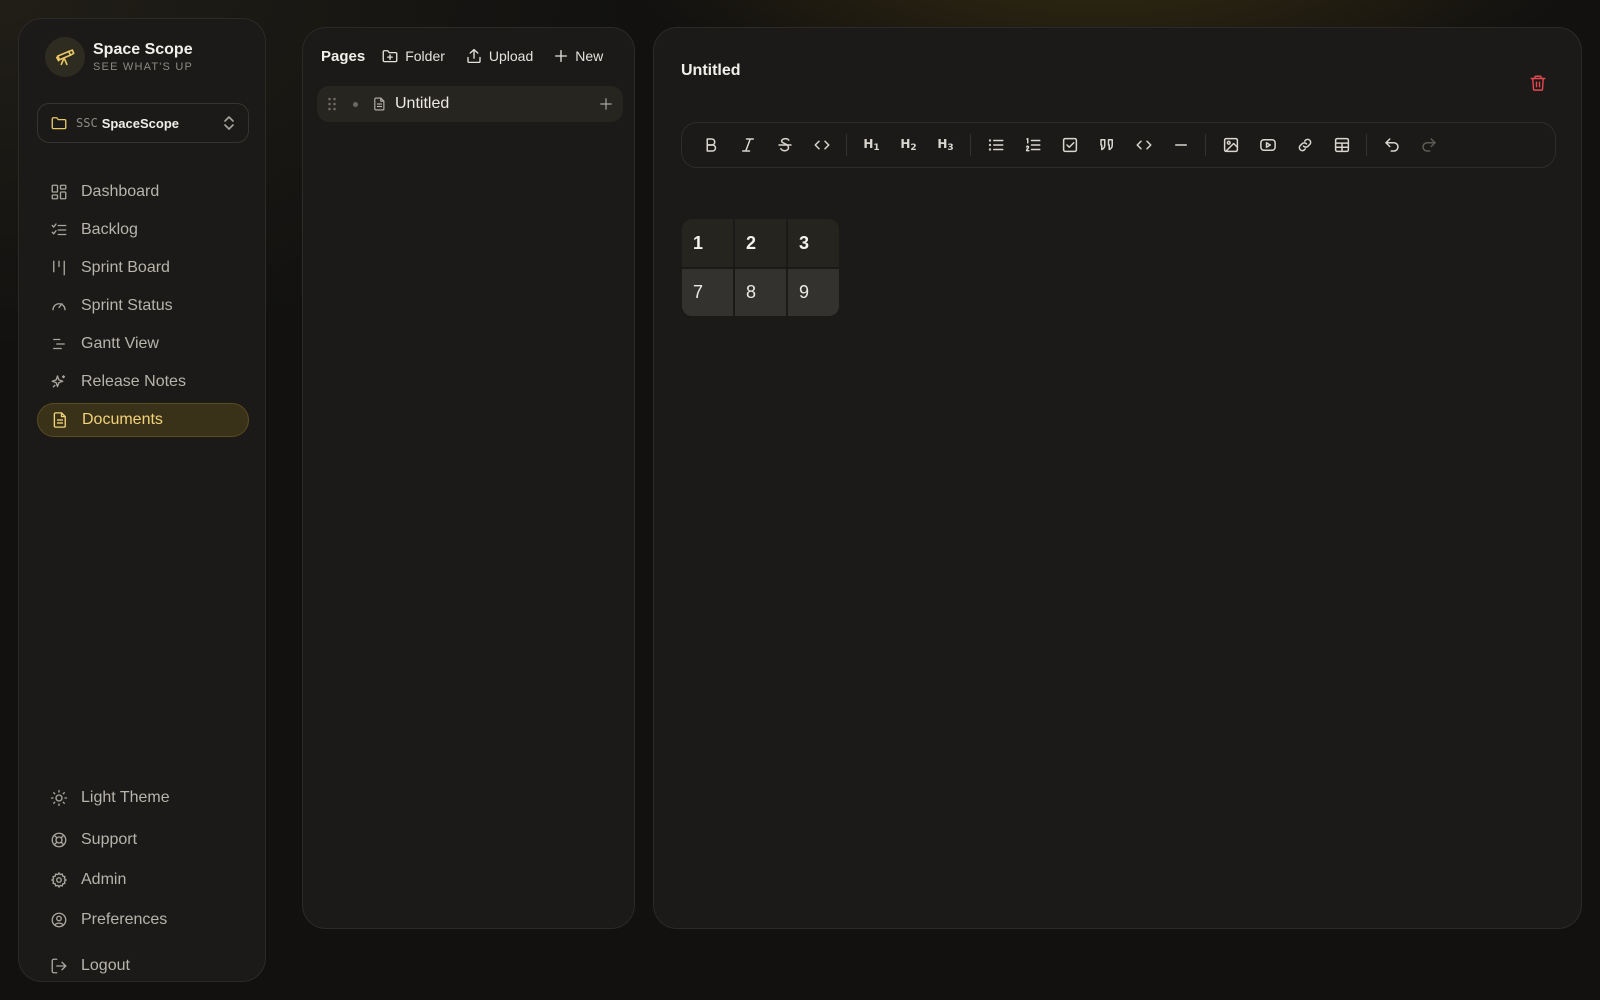 Image resolution: width=1600 pixels, height=1000 pixels. I want to click on redo-button, so click(1429, 145).